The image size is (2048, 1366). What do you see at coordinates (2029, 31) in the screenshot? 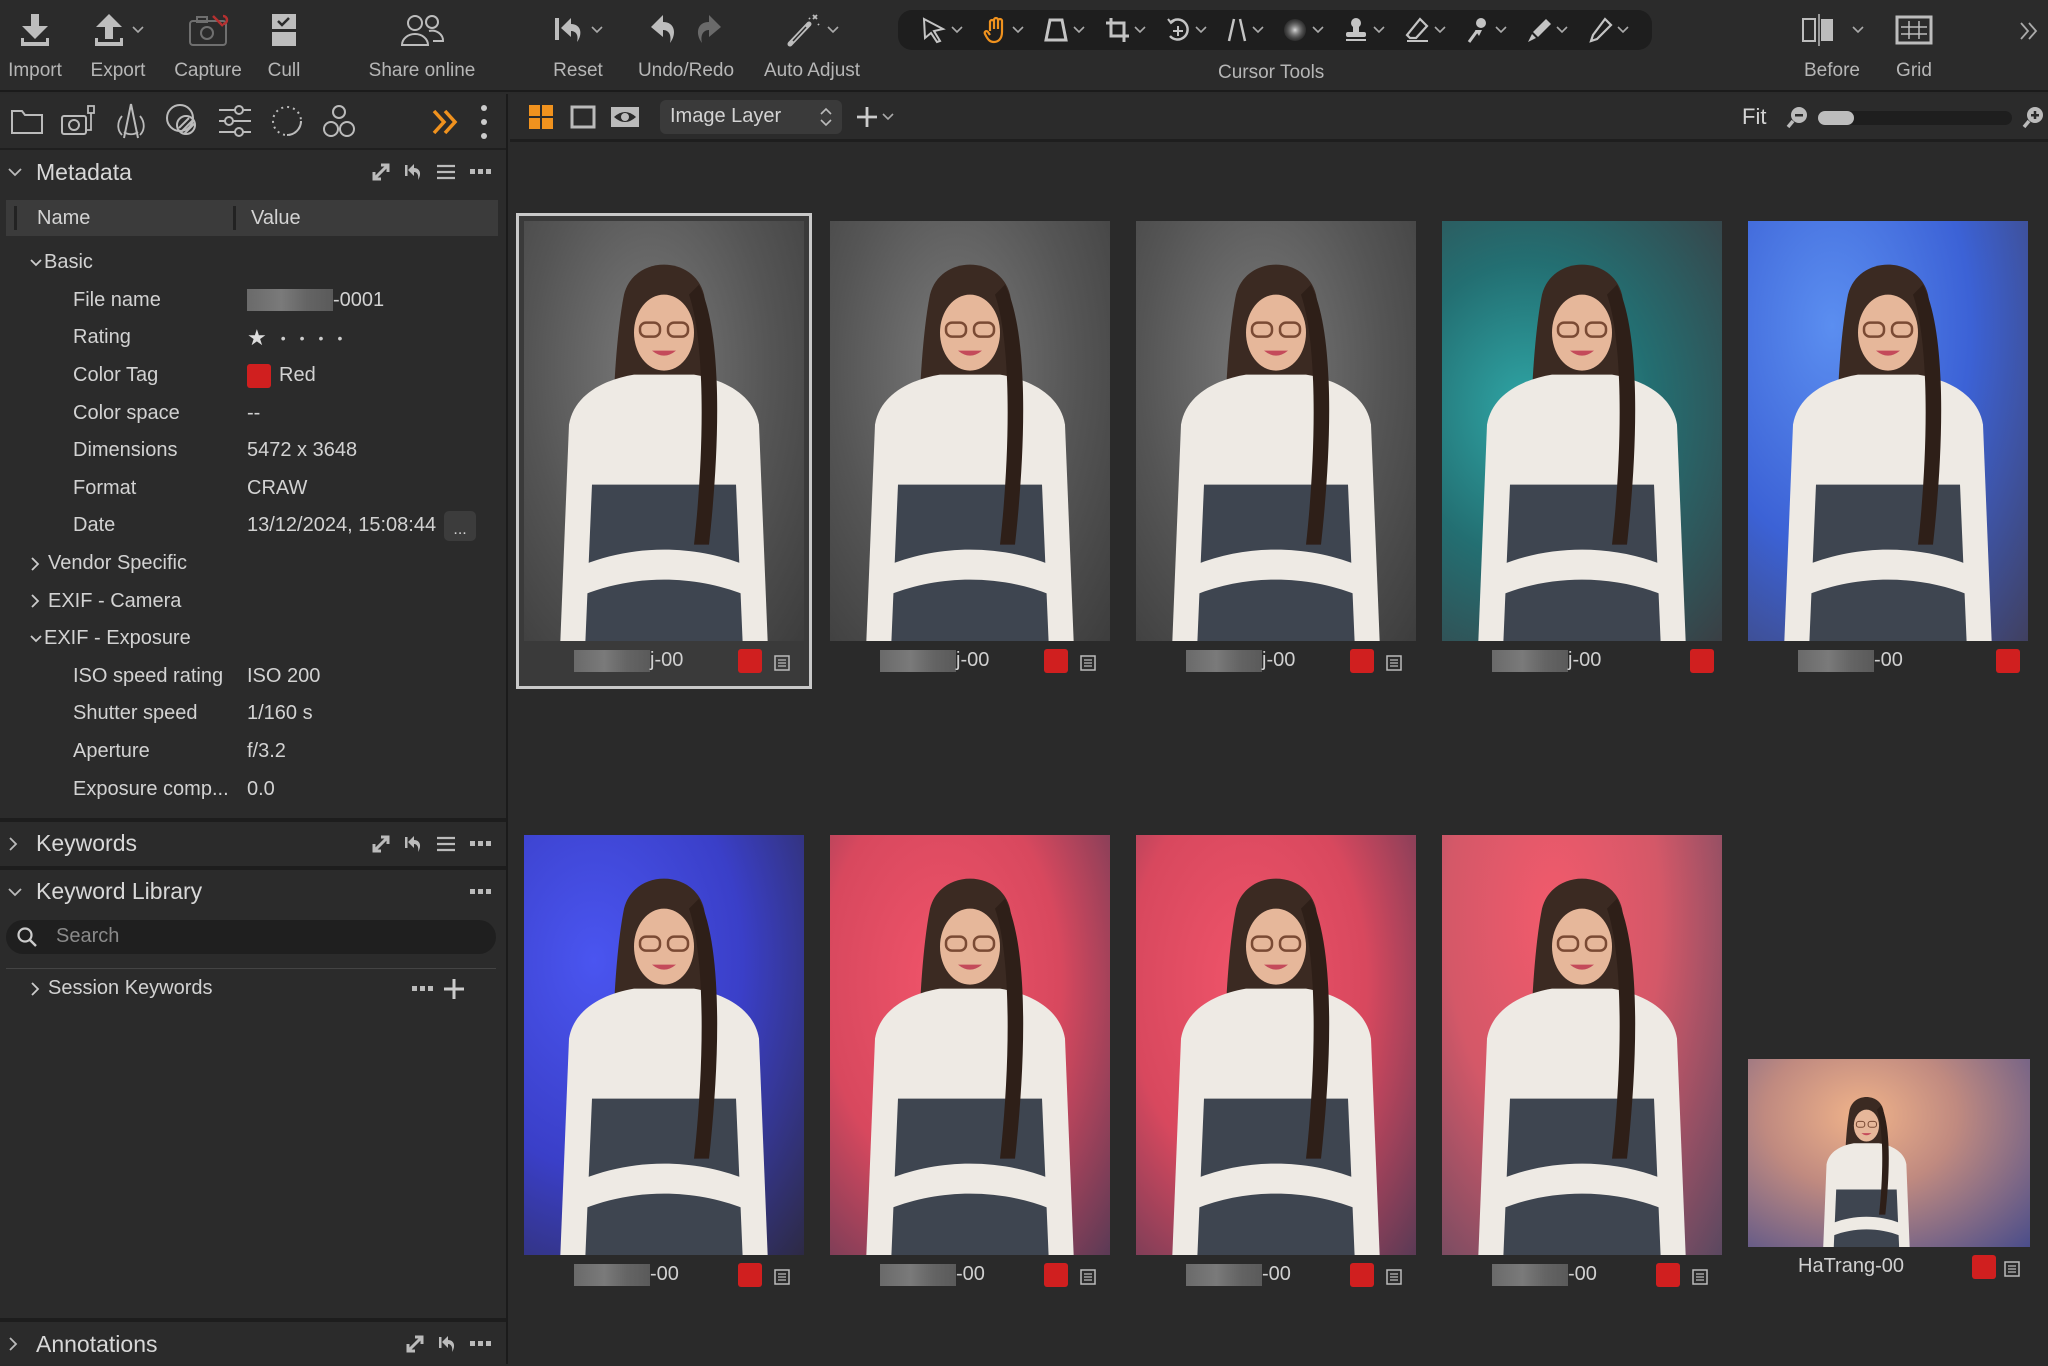
I see `toolbar-overflow-icon` at bounding box center [2029, 31].